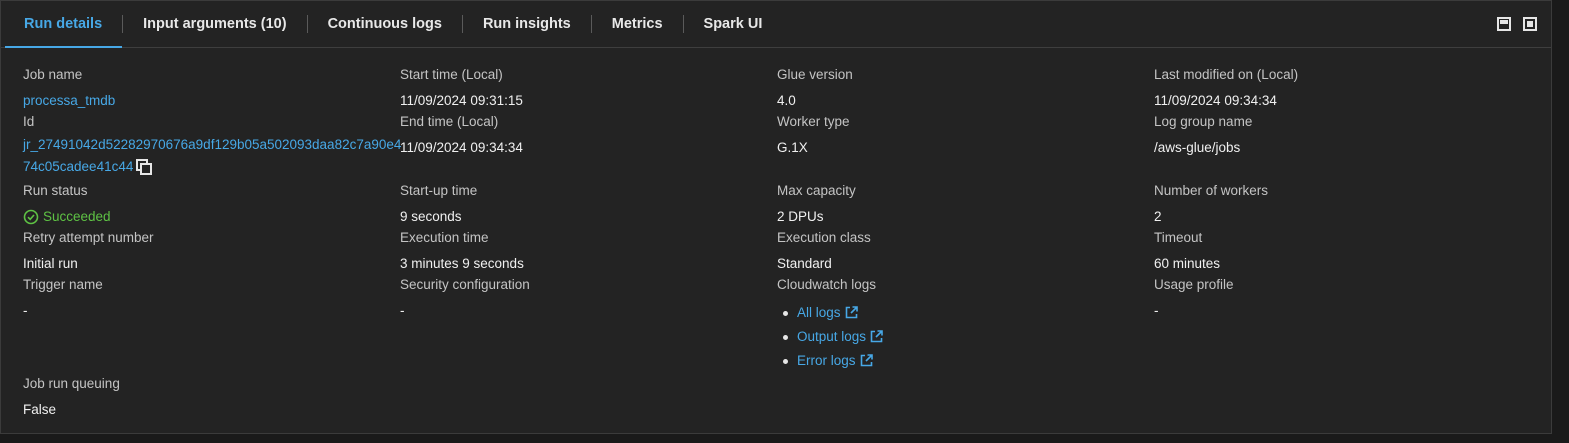 This screenshot has height=443, width=1569. What do you see at coordinates (816, 190) in the screenshot?
I see `field-label: Max capacity` at bounding box center [816, 190].